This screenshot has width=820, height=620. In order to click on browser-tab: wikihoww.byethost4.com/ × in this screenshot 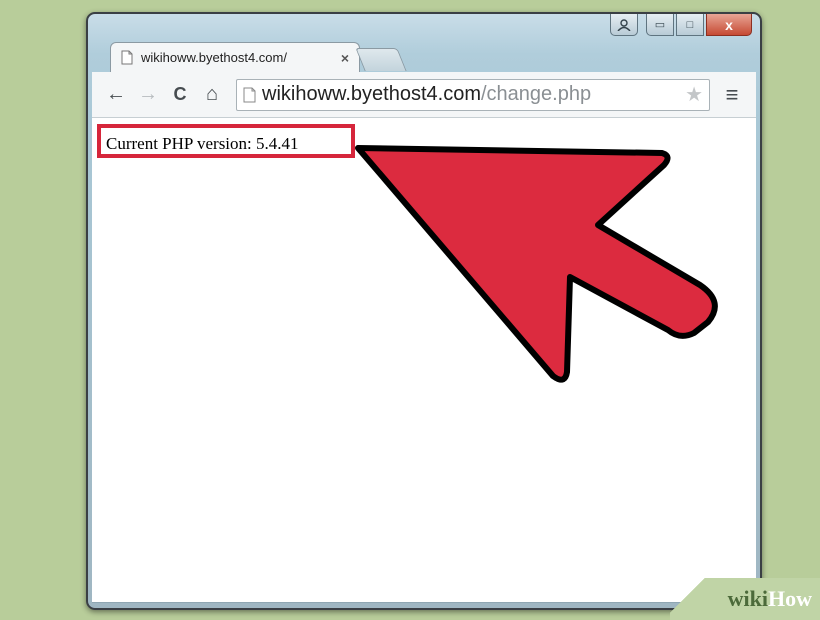, I will do `click(235, 57)`.